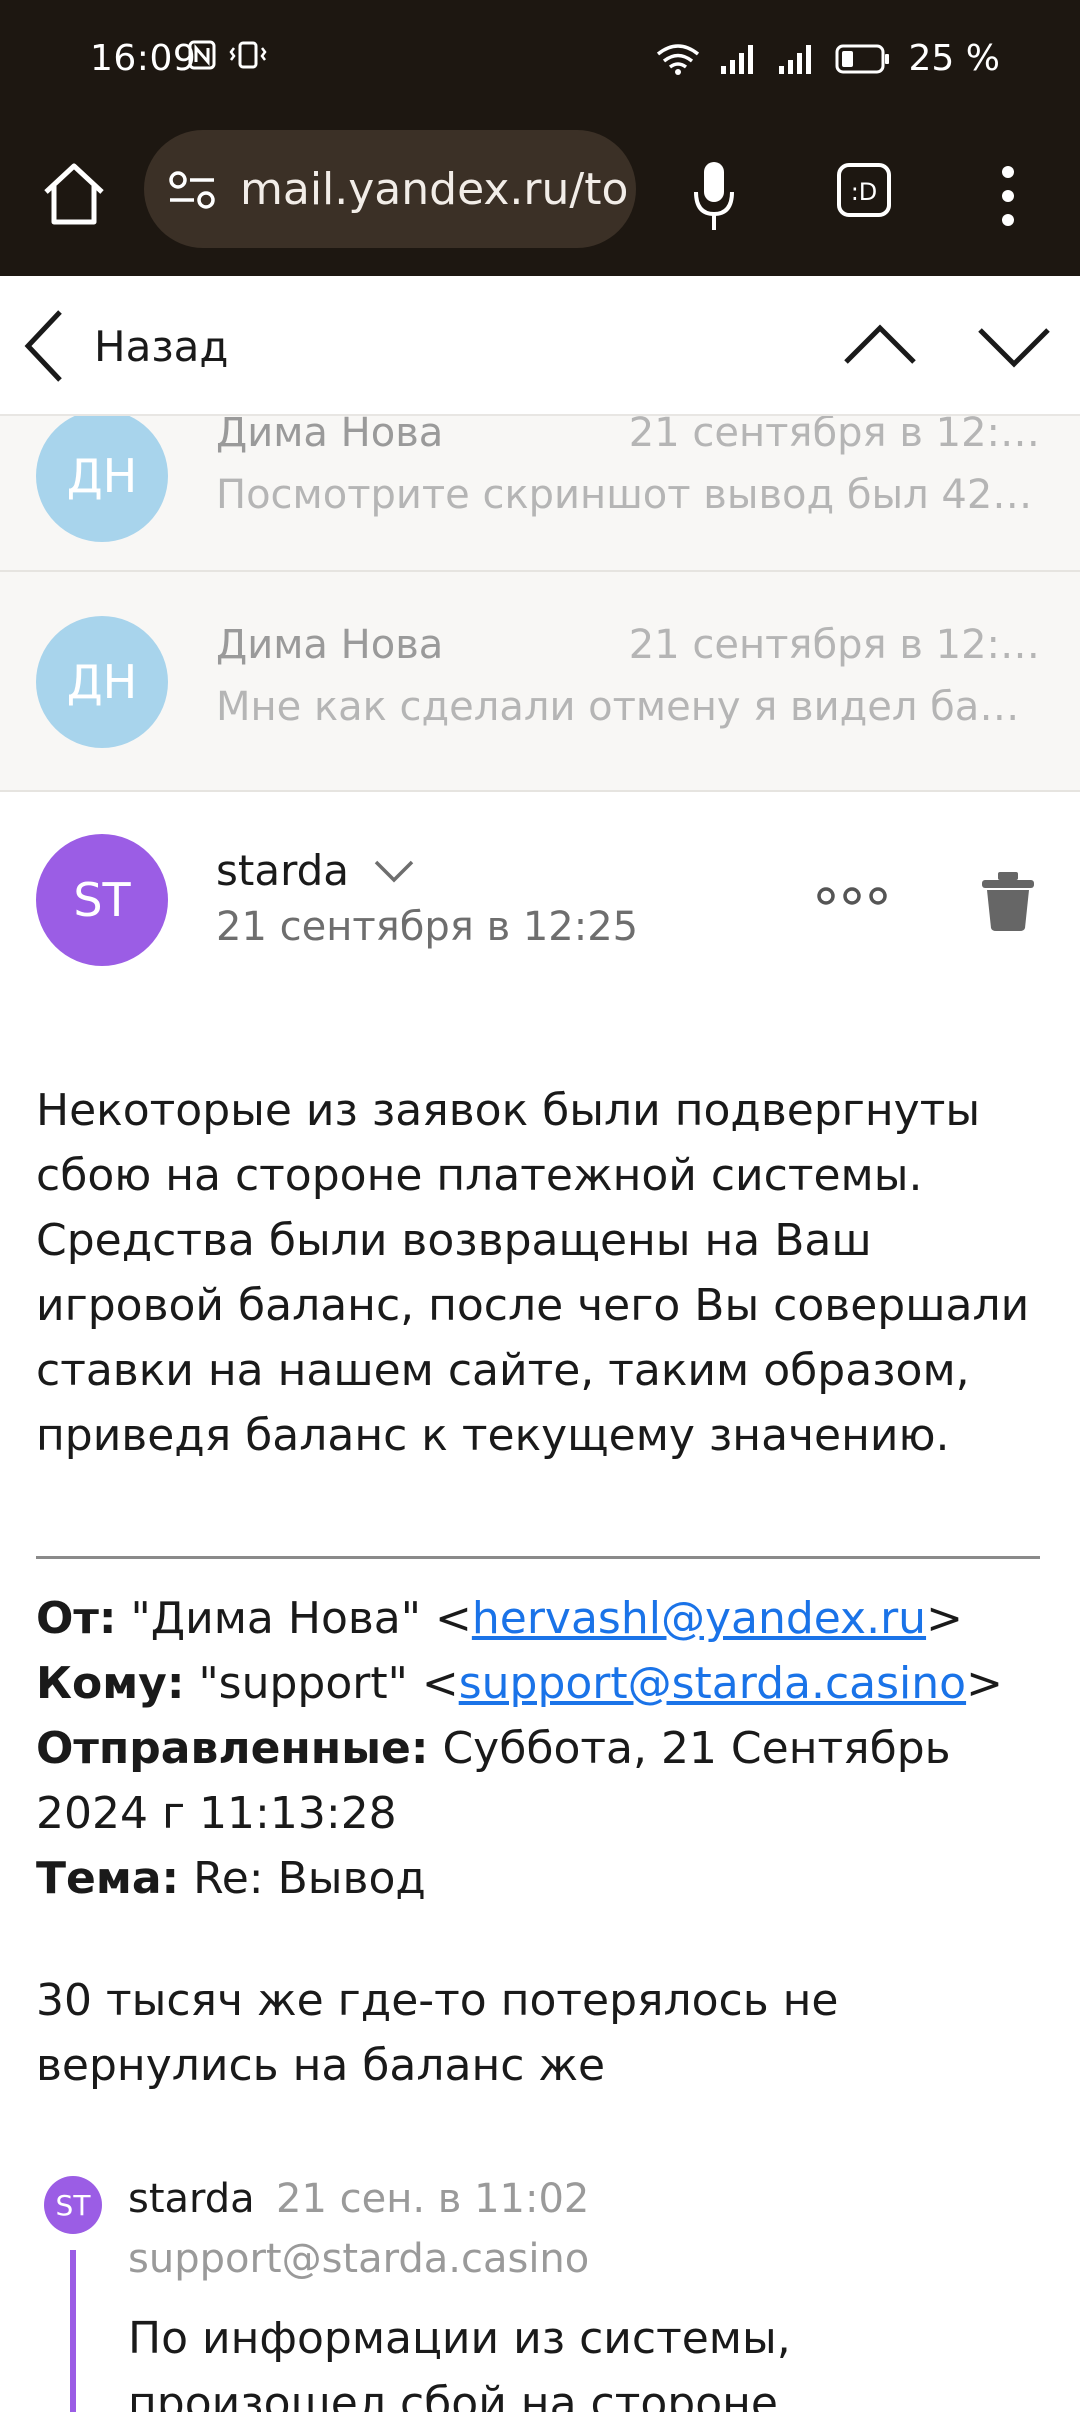 The height and width of the screenshot is (2412, 1080). I want to click on microphone-icon, so click(714, 196).